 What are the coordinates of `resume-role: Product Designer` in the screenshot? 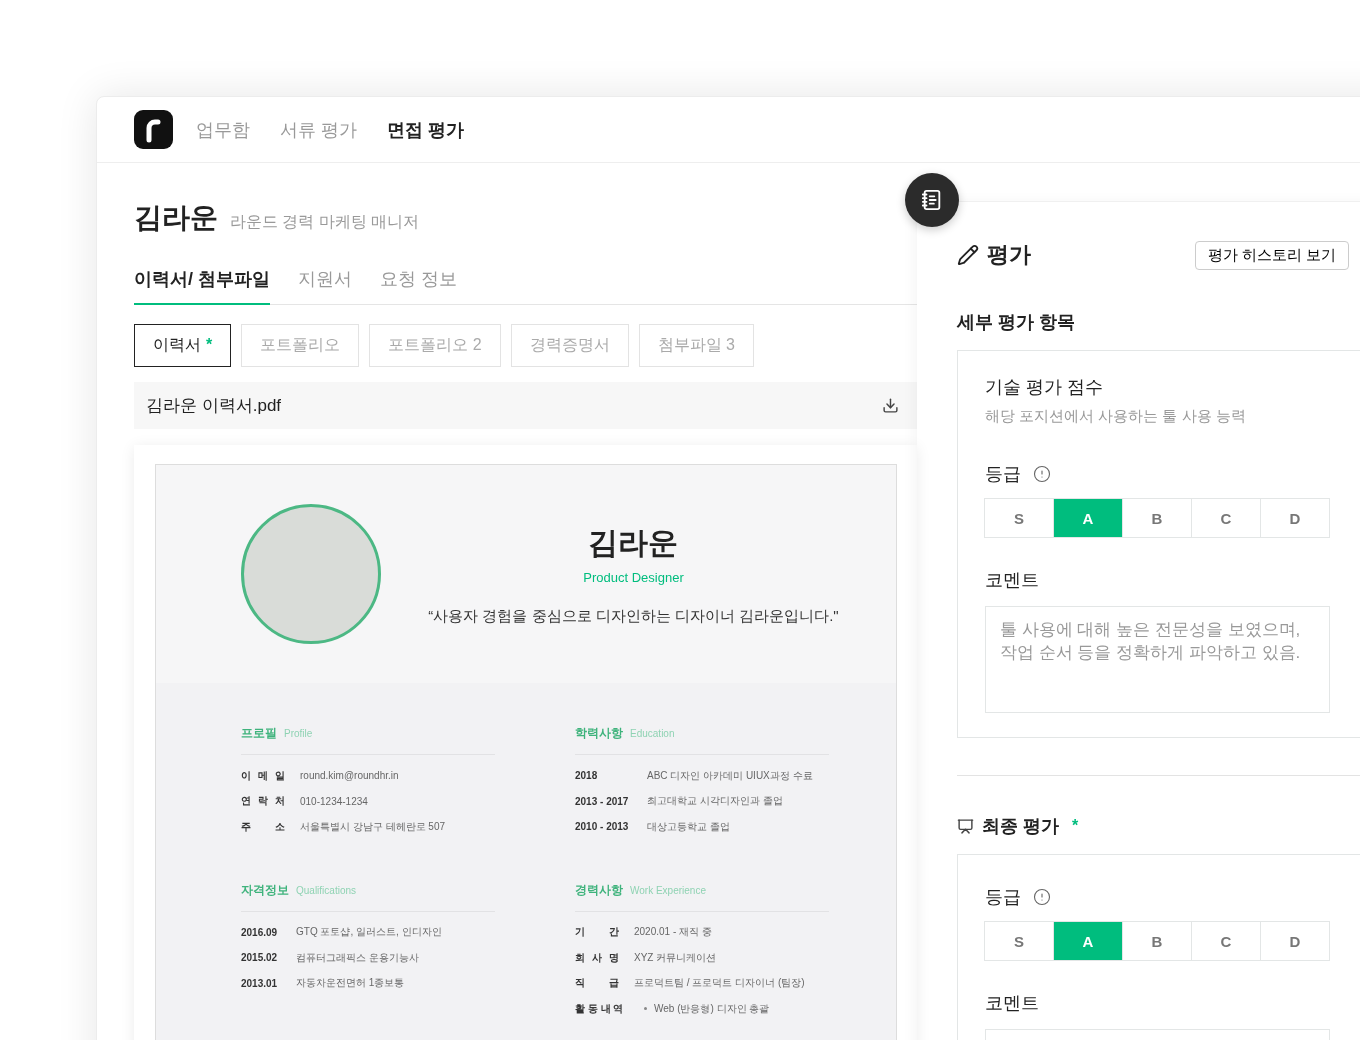 It's located at (633, 577).